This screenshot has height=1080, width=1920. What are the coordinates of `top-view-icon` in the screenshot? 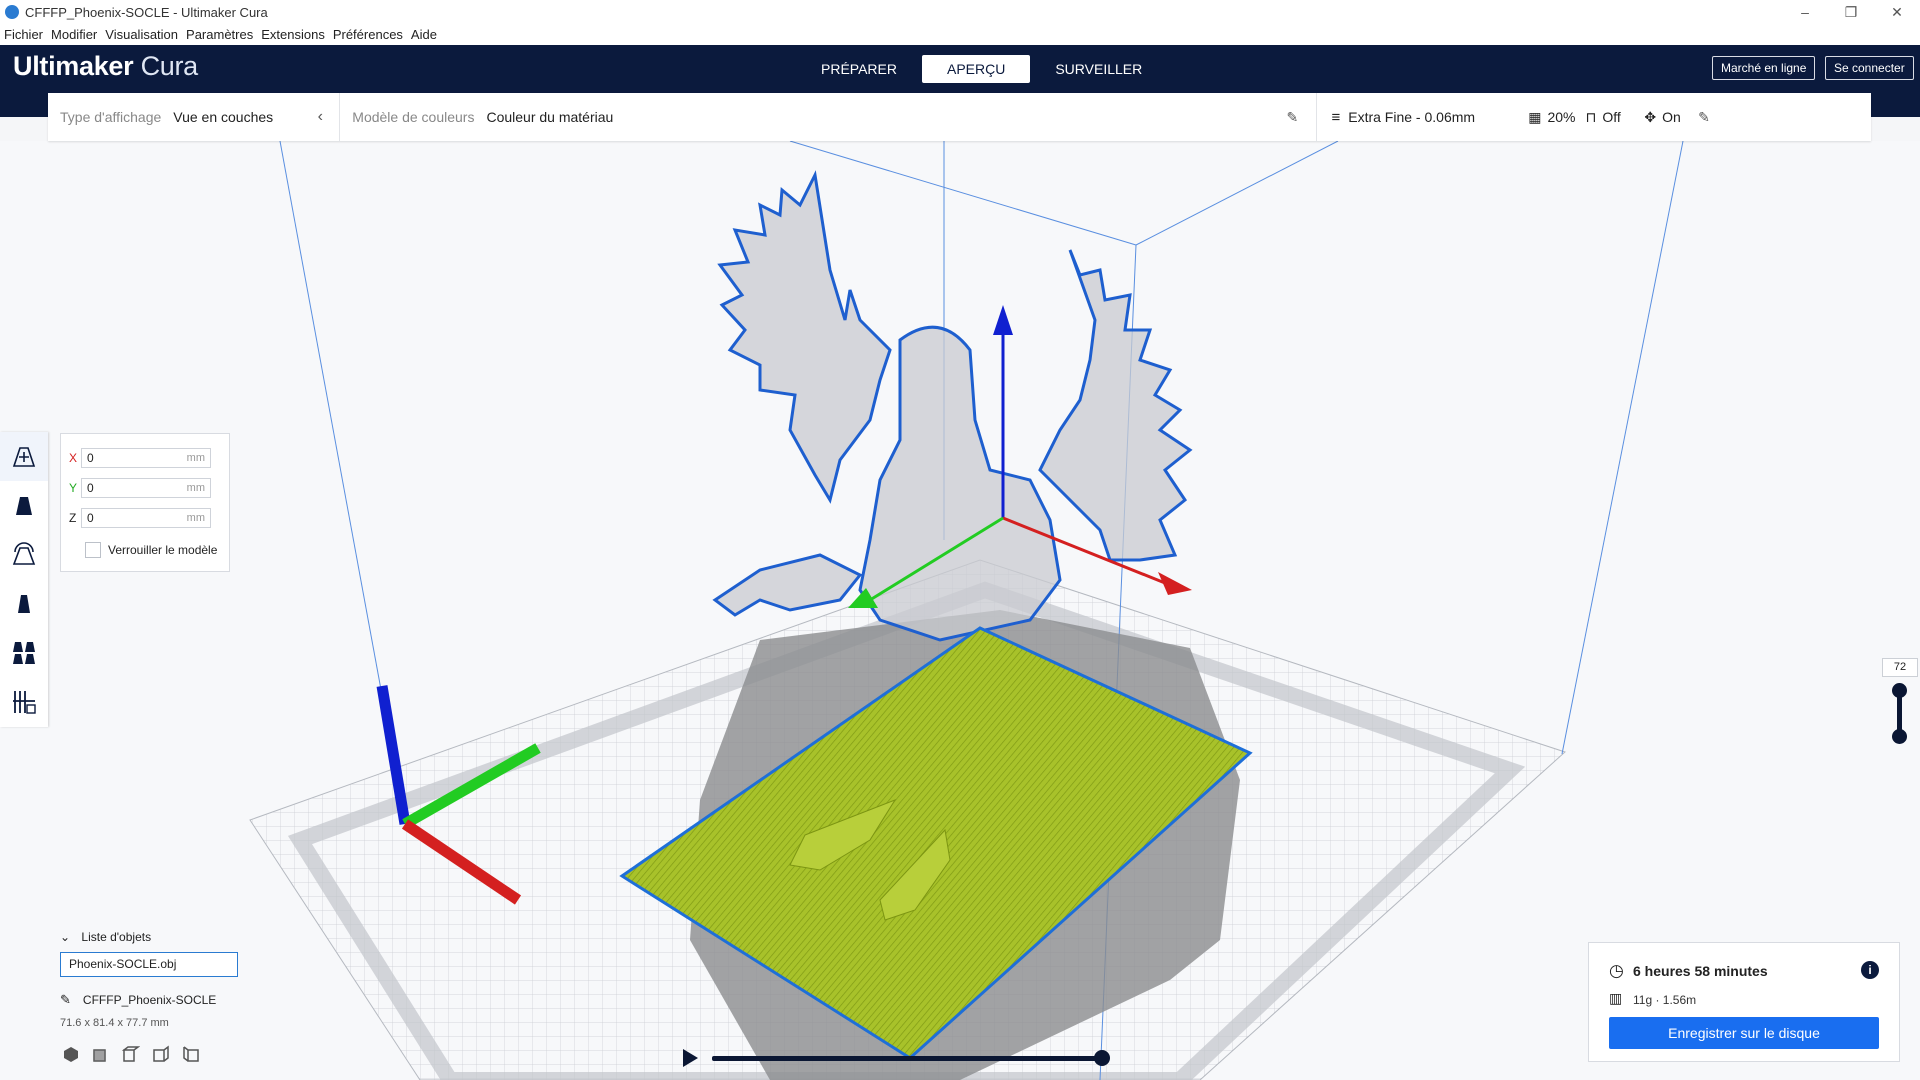 It's located at (131, 1054).